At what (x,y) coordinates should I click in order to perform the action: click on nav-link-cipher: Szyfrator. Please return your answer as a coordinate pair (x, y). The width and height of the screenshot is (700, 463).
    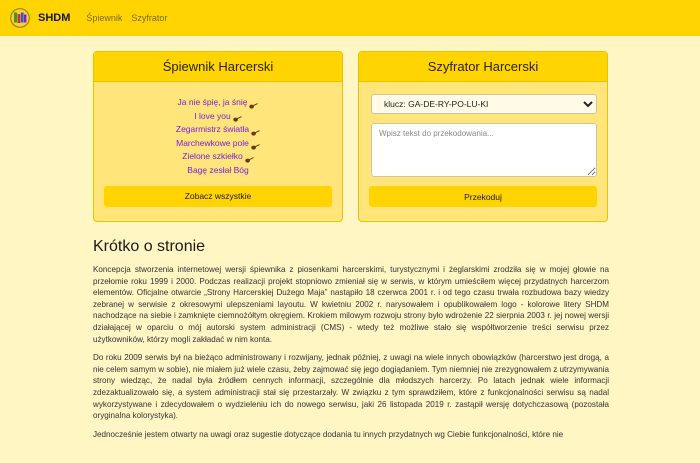
    Looking at the image, I should click on (149, 18).